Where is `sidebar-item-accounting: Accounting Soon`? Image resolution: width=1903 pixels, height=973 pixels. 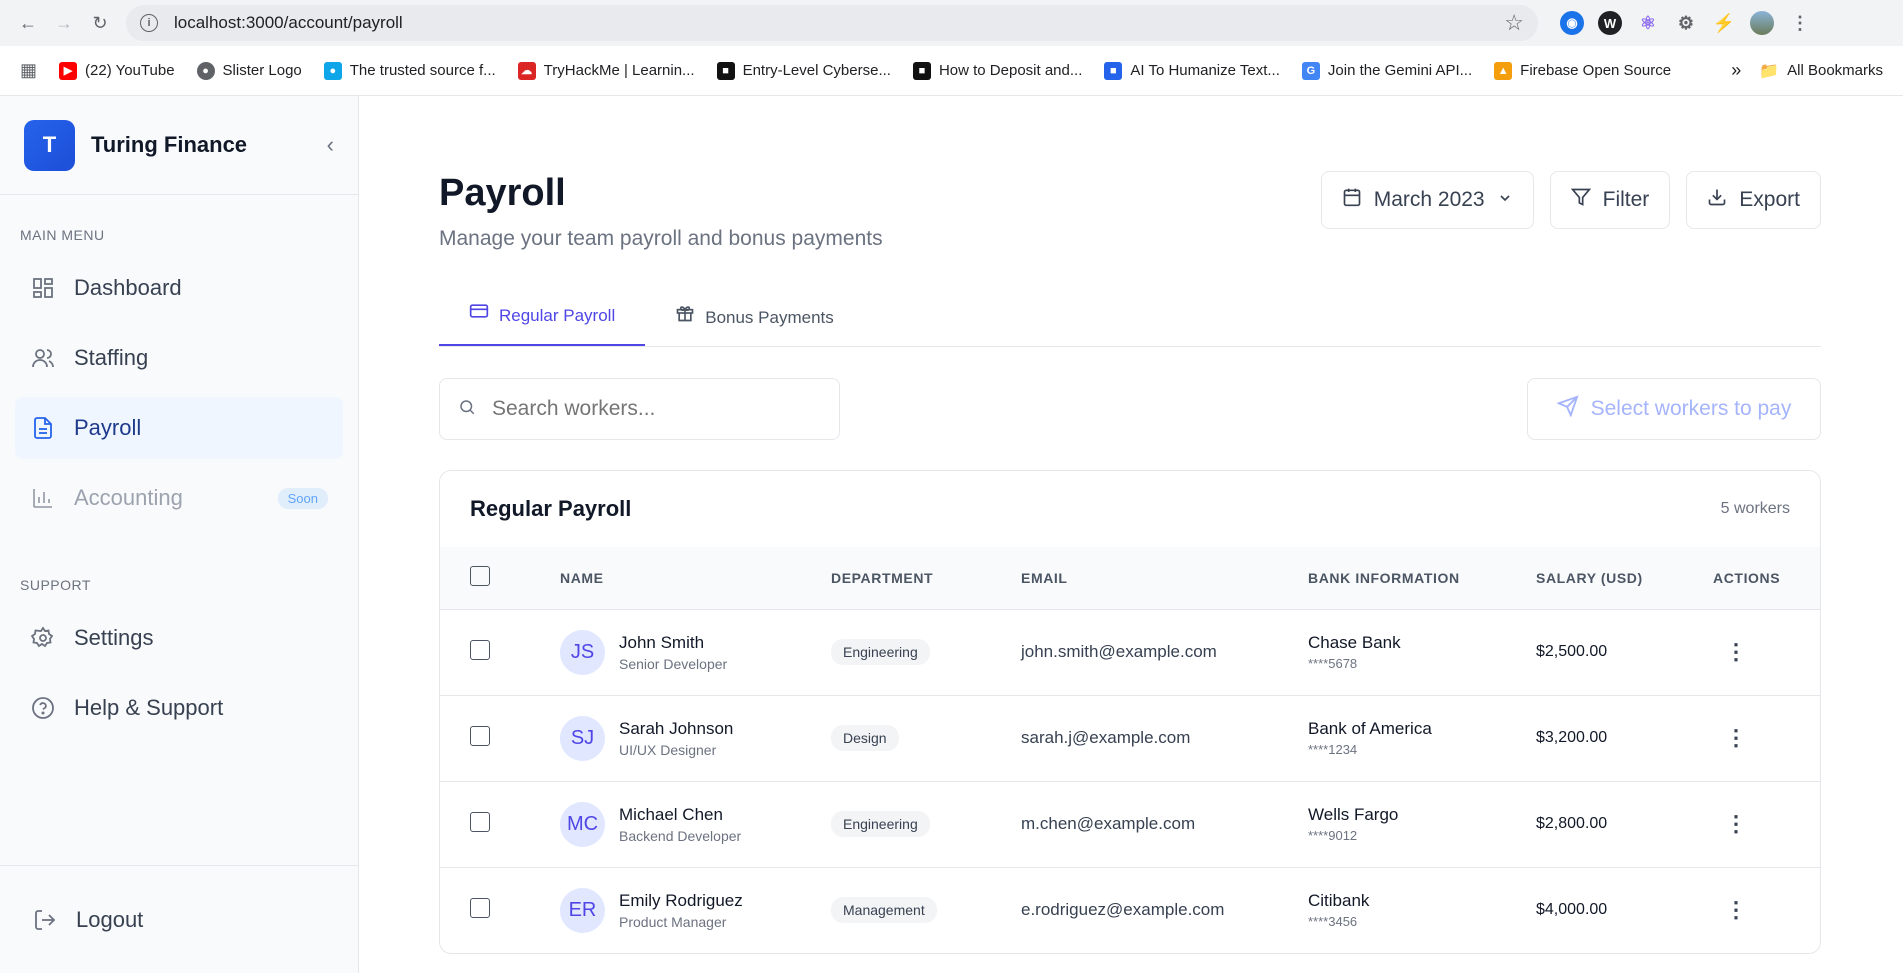 sidebar-item-accounting: Accounting Soon is located at coordinates (179, 498).